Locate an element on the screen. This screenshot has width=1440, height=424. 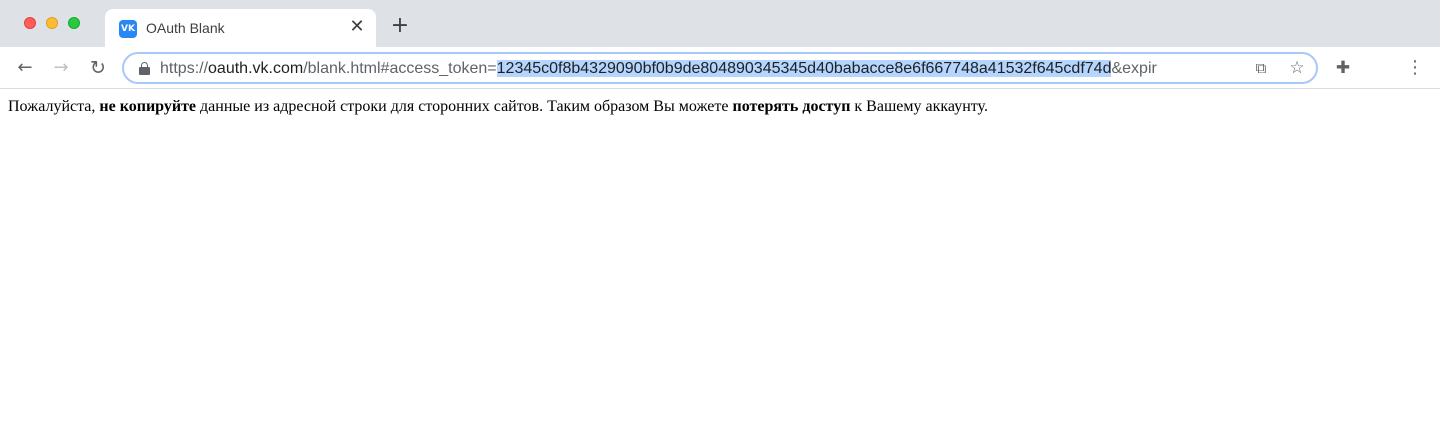
url-host: oauth.vk.com is located at coordinates (256, 68).